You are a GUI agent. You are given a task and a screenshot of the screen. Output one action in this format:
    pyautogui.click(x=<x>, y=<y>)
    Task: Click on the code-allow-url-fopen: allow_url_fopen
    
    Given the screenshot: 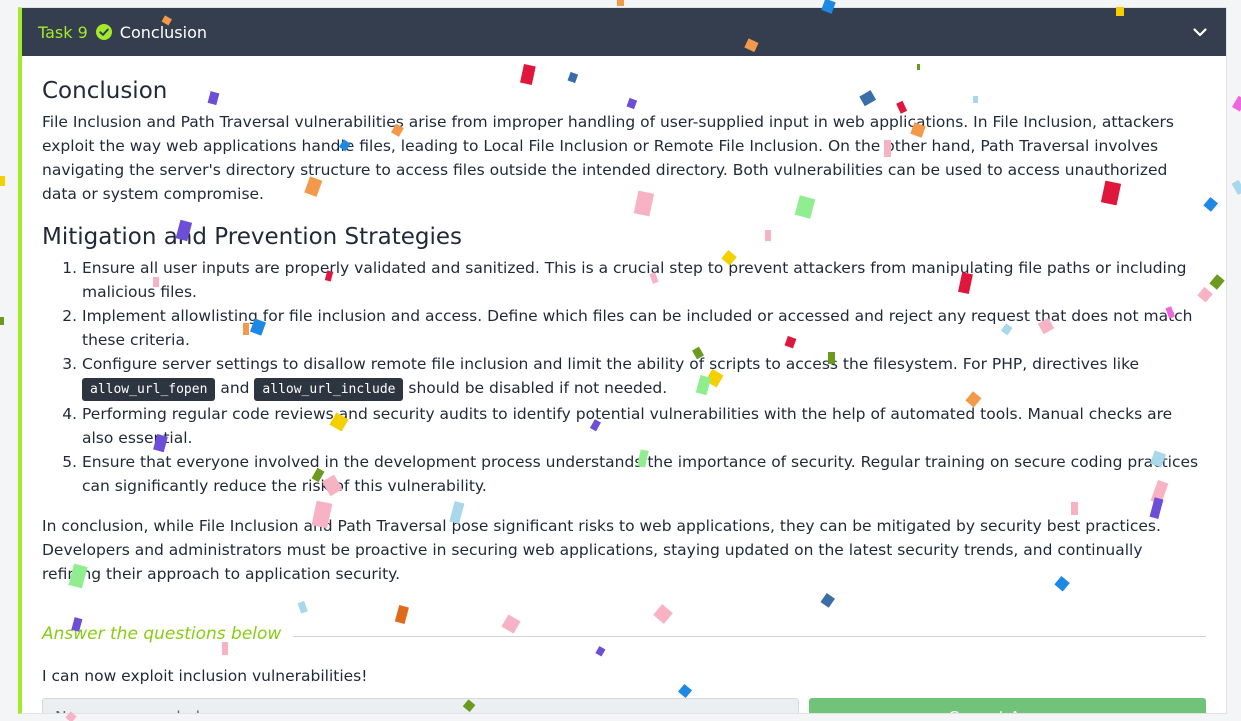 What is the action you would take?
    pyautogui.click(x=149, y=389)
    